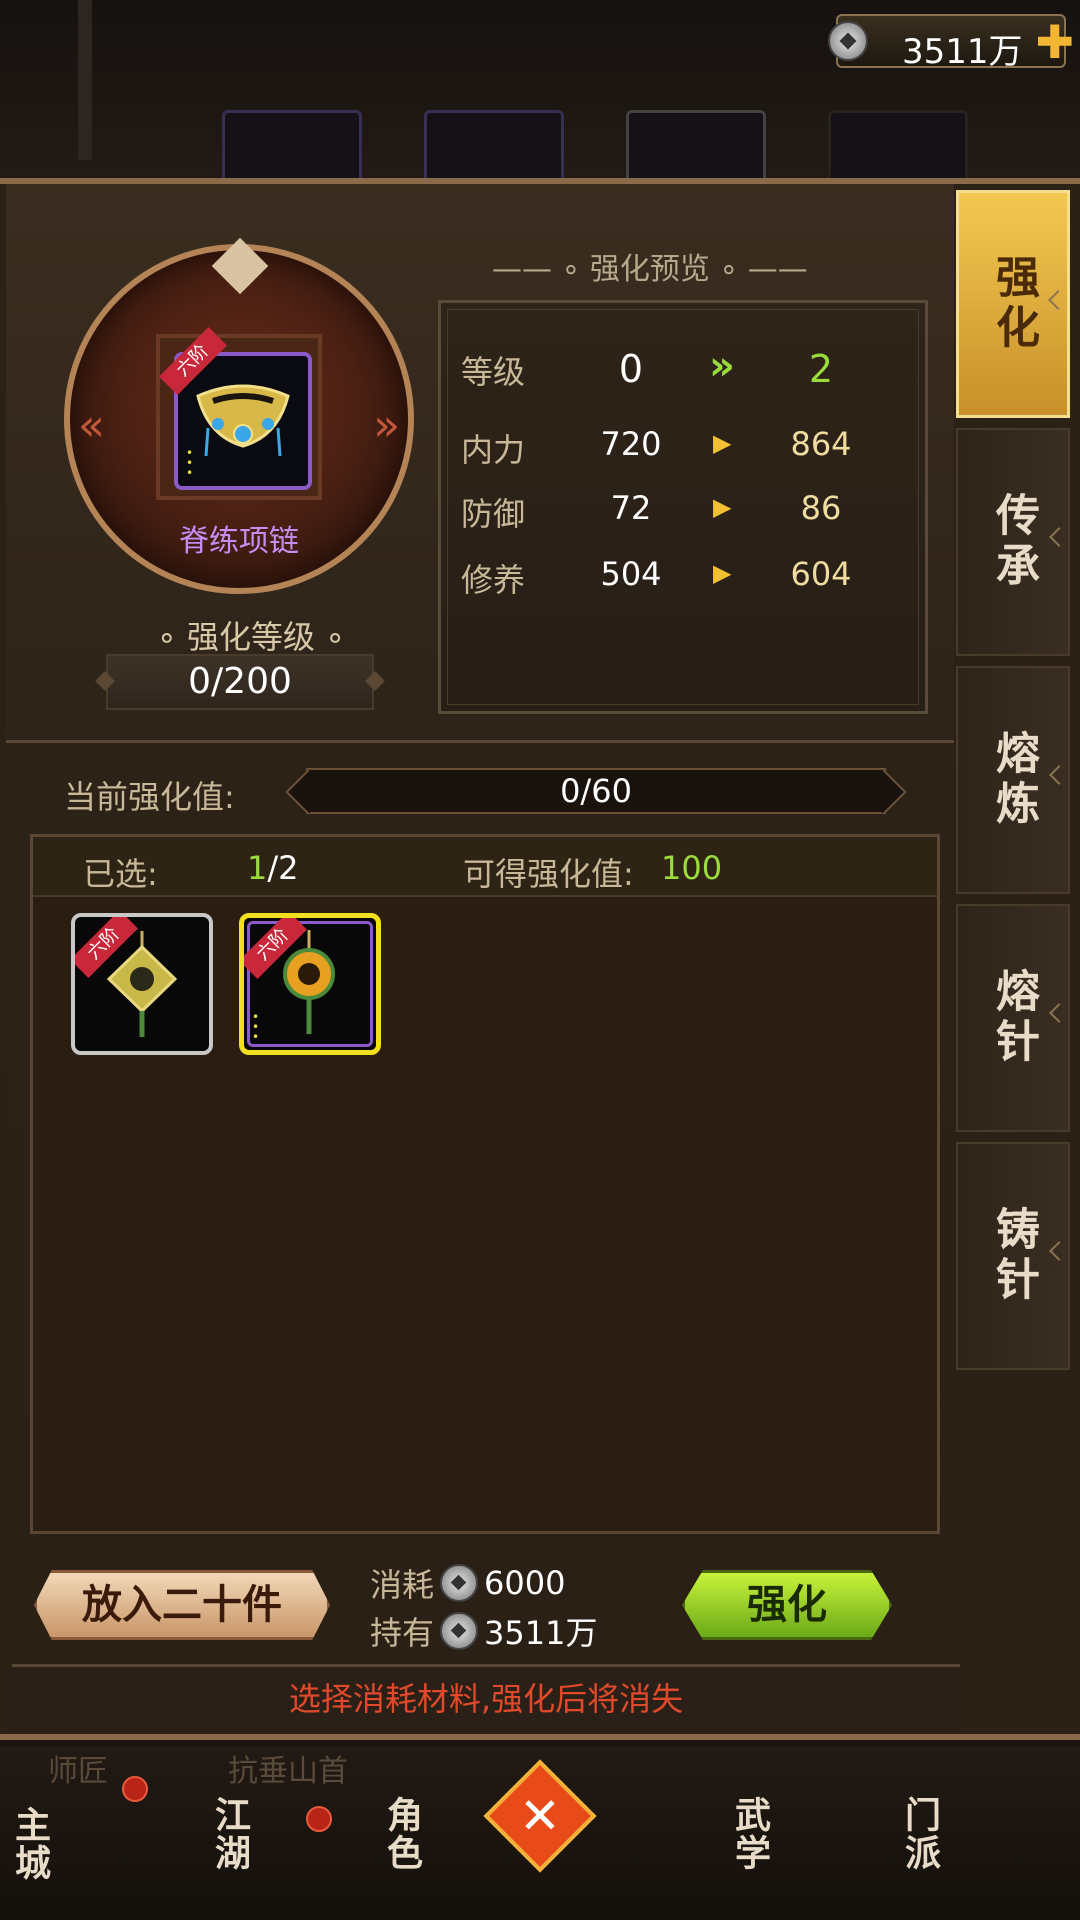 This screenshot has width=1080, height=1920. What do you see at coordinates (239, 413) in the screenshot?
I see `item-frame: • • • 六阶` at bounding box center [239, 413].